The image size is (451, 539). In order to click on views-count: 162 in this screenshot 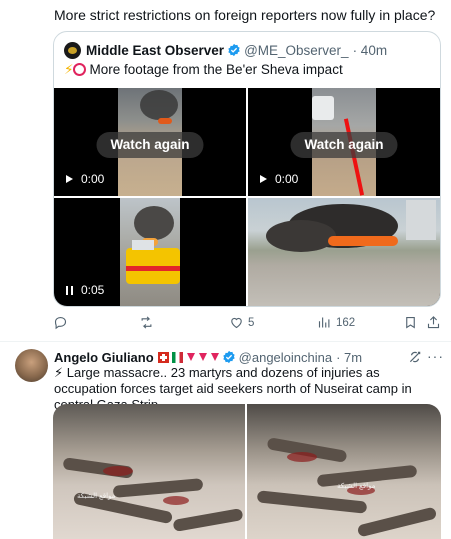, I will do `click(346, 322)`.